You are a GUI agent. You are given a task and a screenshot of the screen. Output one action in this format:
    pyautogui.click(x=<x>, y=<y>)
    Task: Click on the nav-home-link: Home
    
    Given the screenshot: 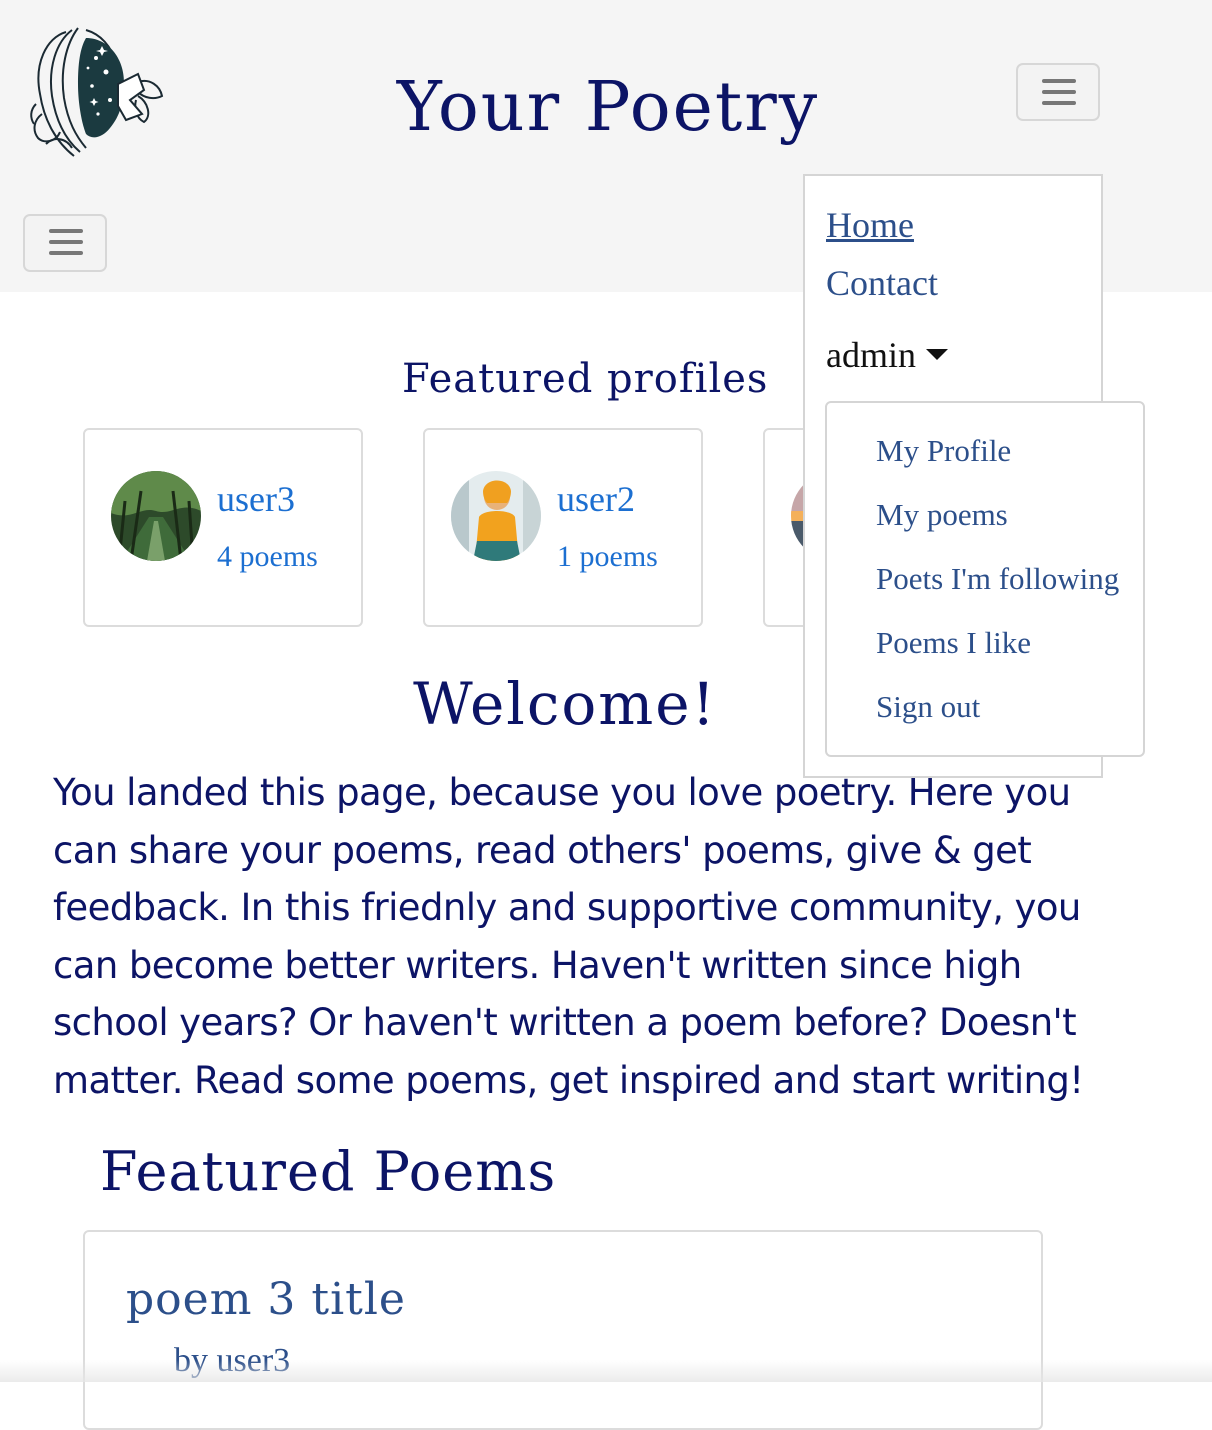 What is the action you would take?
    pyautogui.click(x=870, y=225)
    